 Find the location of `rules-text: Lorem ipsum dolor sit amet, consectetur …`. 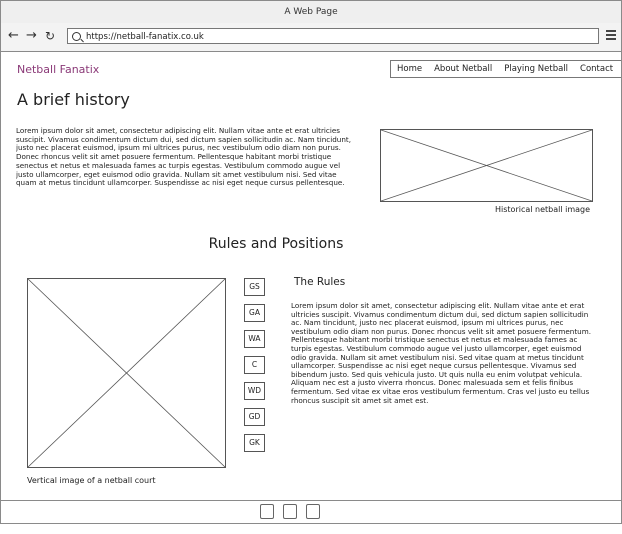

rules-text: Lorem ipsum dolor sit amet, consectetur … is located at coordinates (441, 353).